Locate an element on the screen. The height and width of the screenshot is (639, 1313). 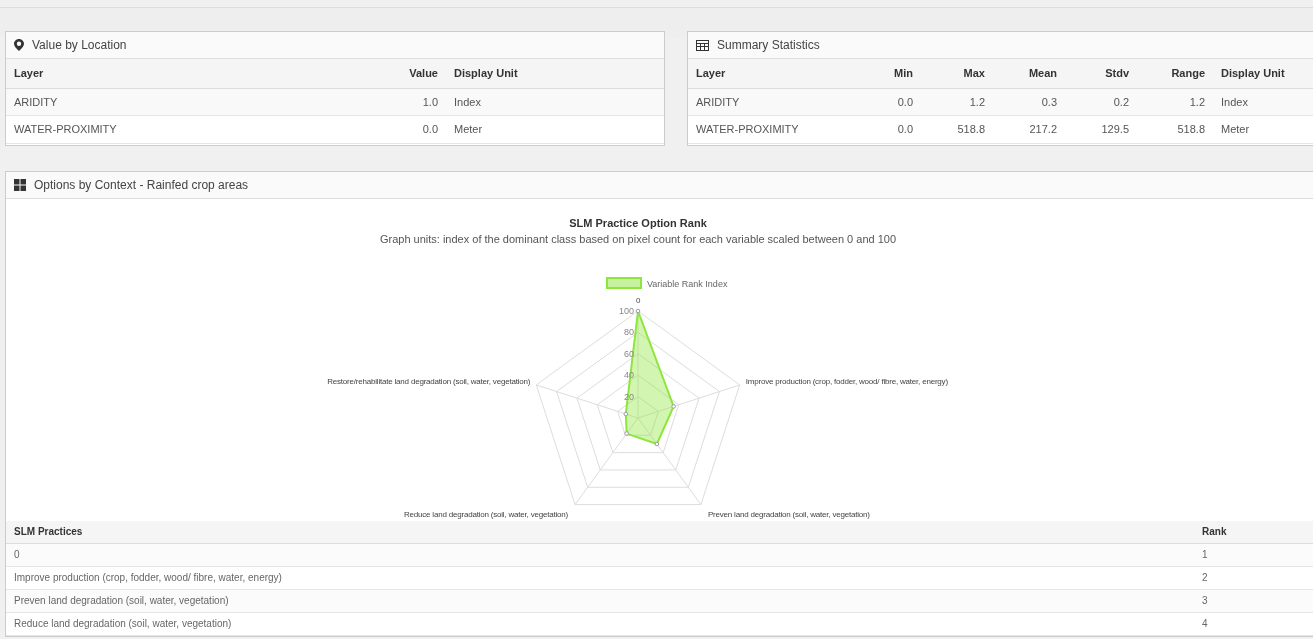
tick-label: 100 is located at coordinates (626, 311).